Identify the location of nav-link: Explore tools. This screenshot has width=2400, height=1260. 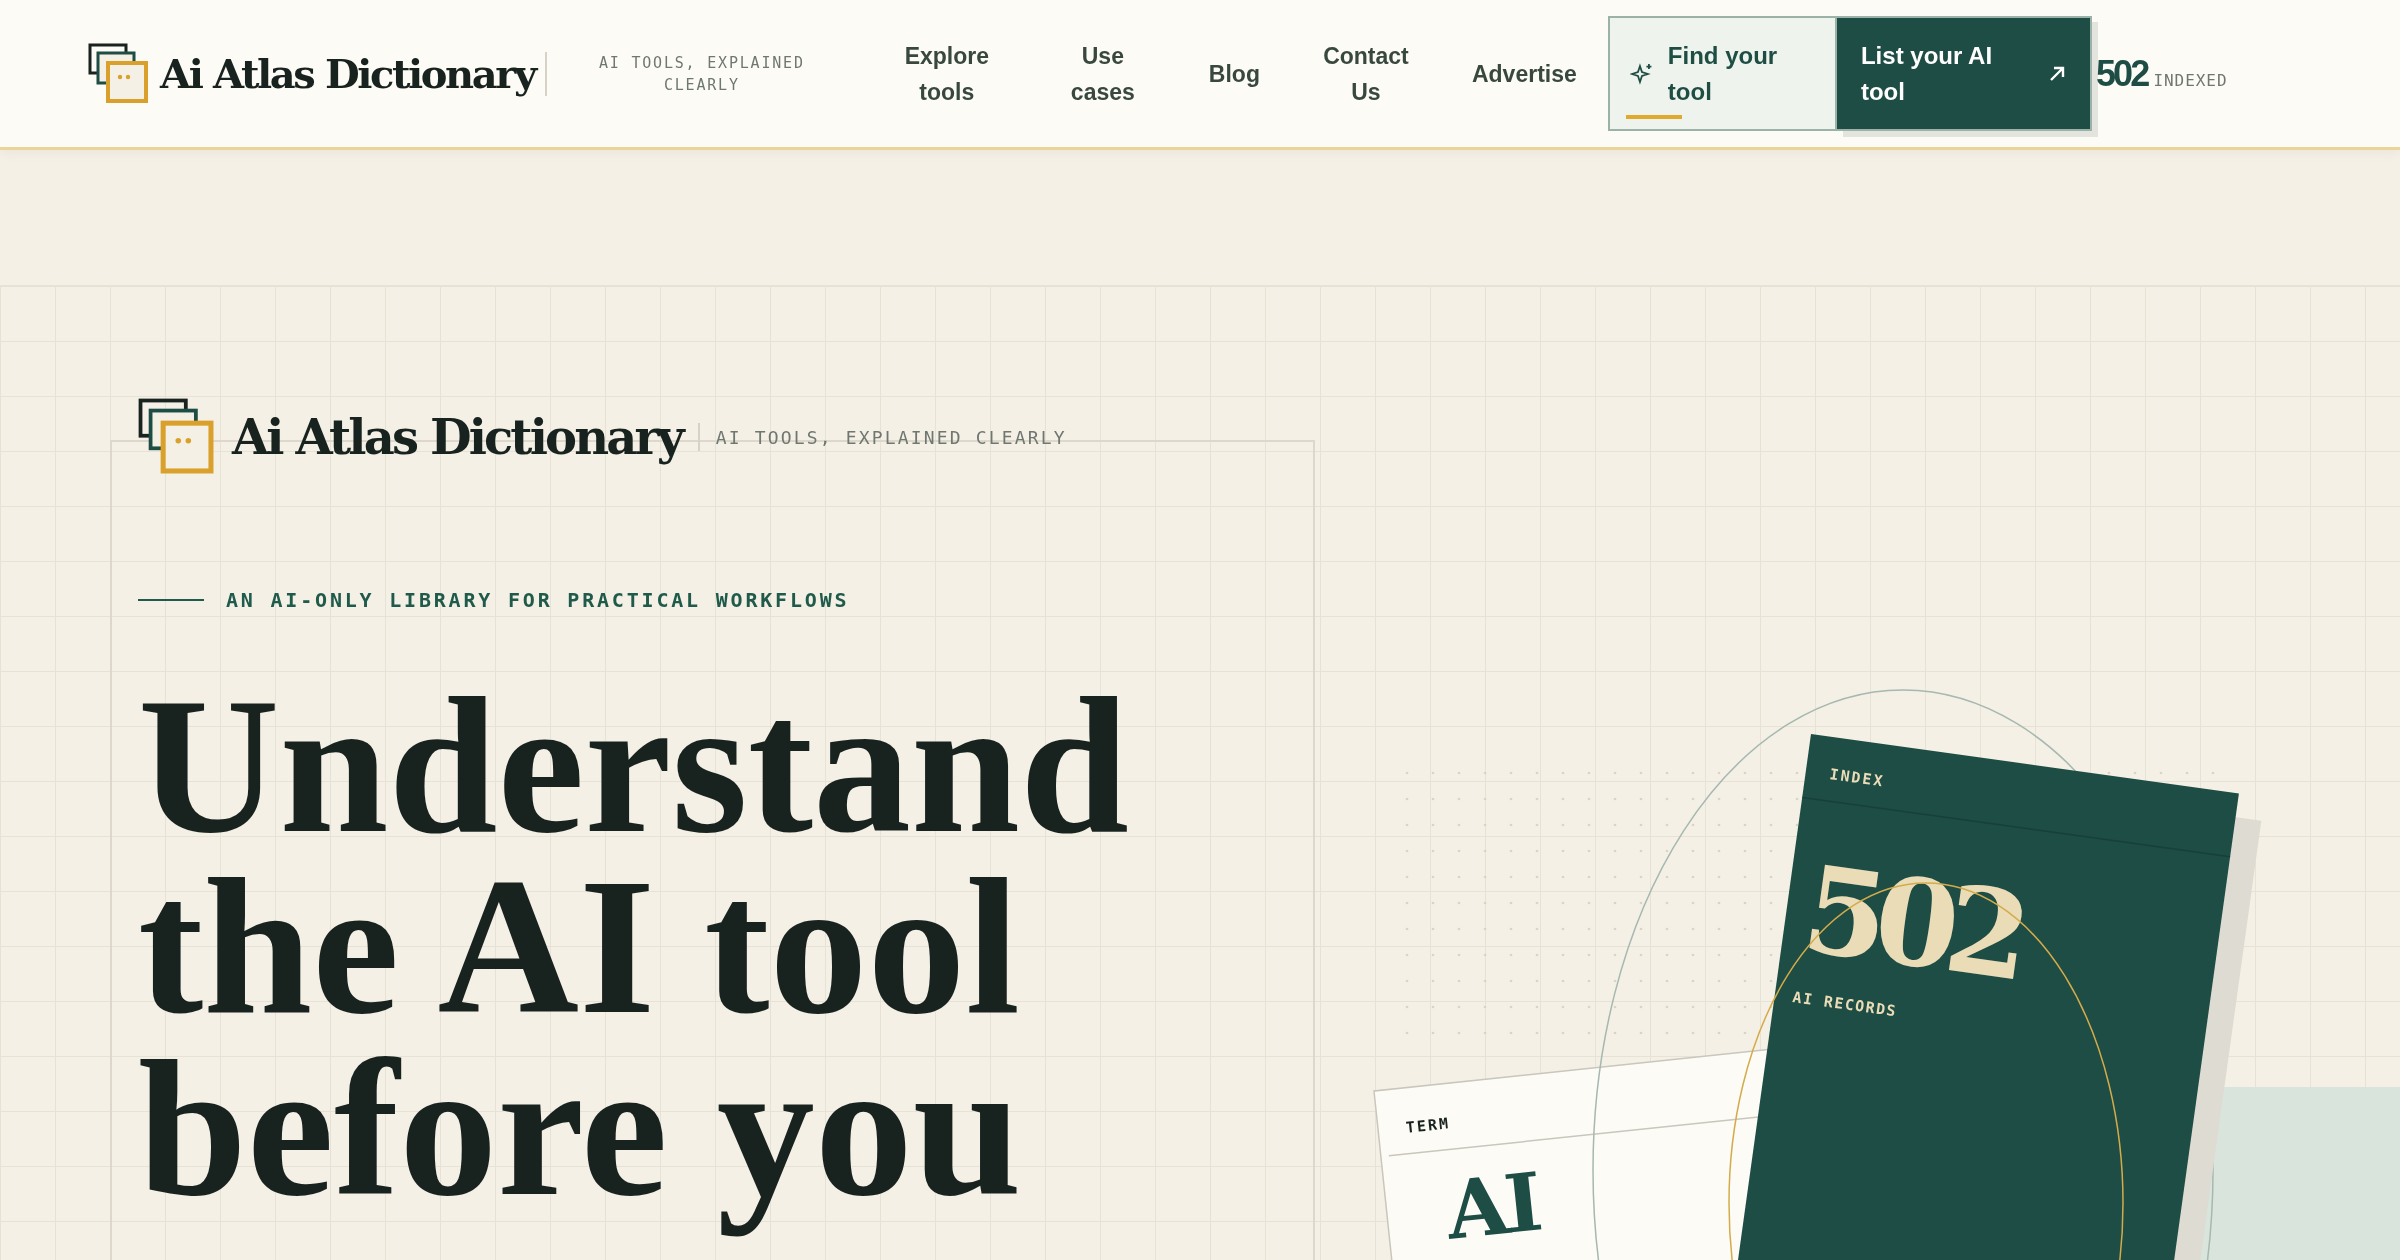
(946, 73).